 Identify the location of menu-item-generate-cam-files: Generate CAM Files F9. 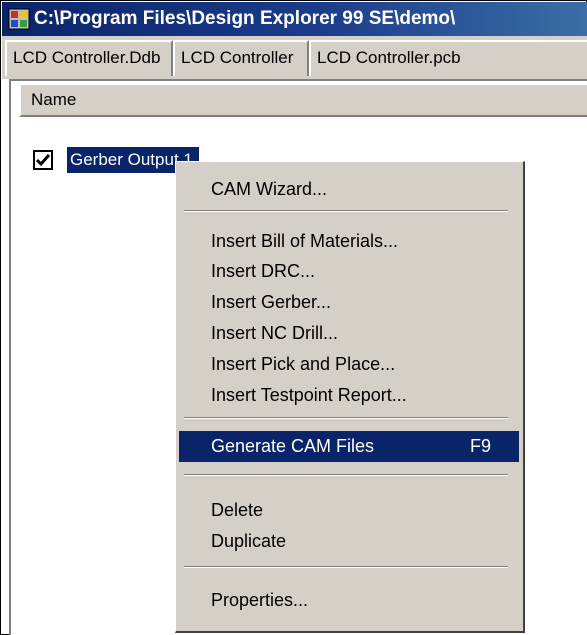
(349, 446).